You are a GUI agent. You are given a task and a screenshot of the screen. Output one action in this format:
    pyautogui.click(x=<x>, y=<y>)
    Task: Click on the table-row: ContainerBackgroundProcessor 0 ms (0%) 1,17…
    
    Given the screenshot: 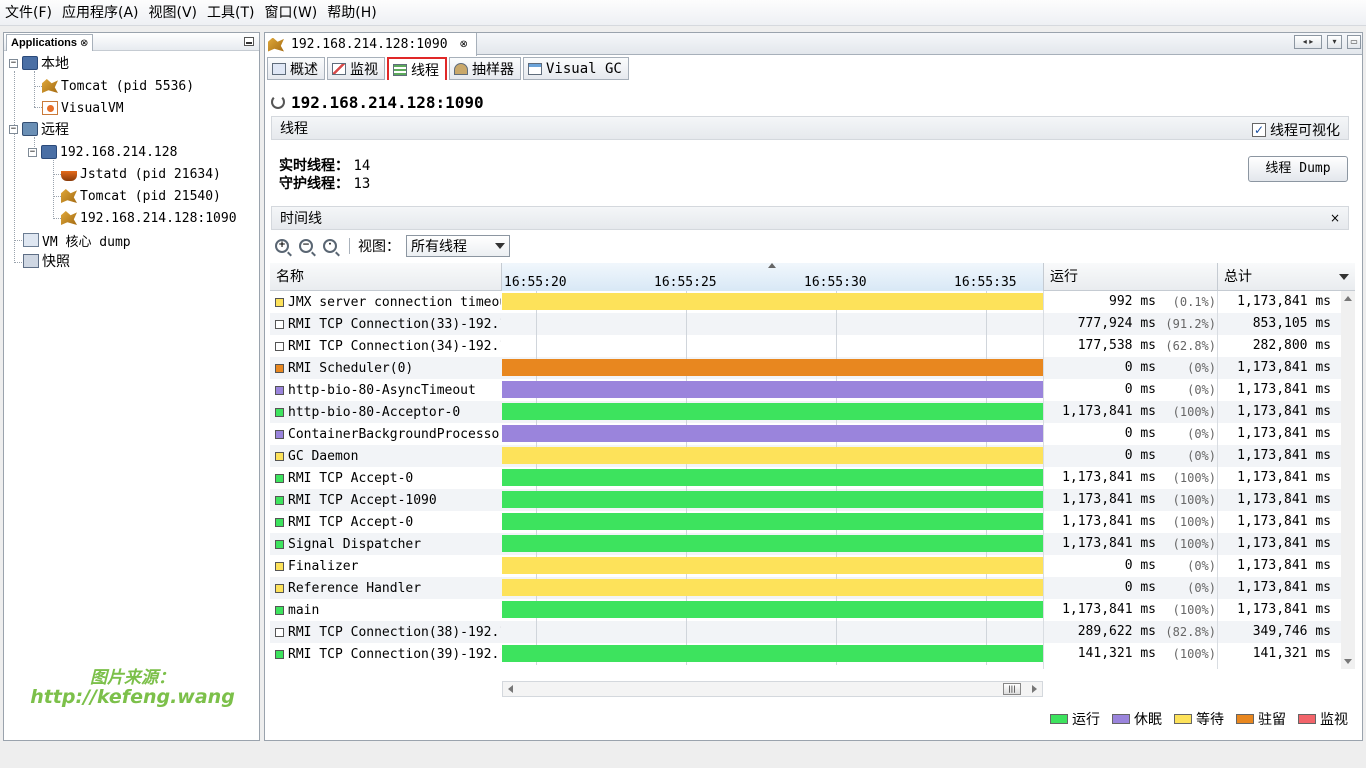 What is the action you would take?
    pyautogui.click(x=805, y=434)
    